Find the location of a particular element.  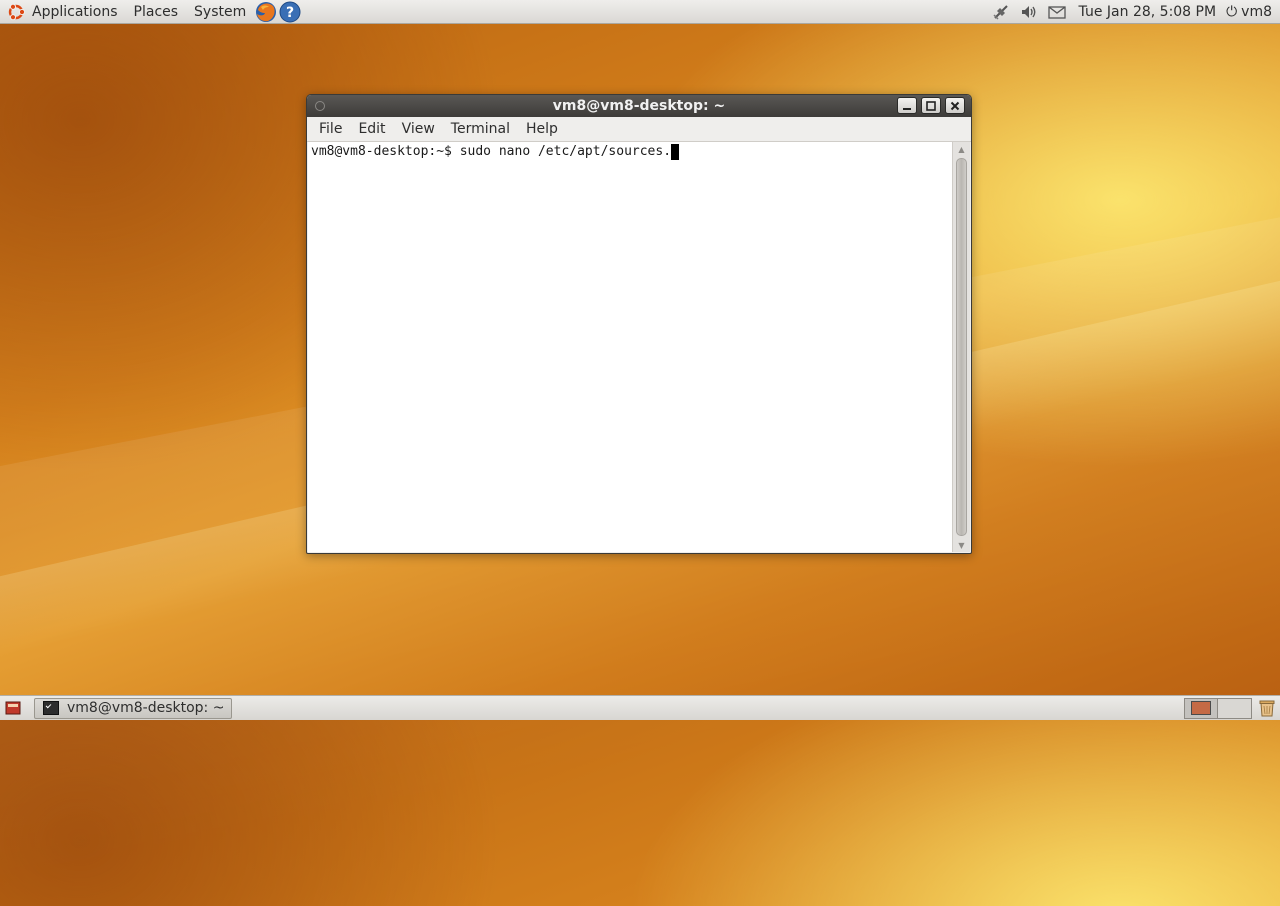

view-menu: View is located at coordinates (418, 129).